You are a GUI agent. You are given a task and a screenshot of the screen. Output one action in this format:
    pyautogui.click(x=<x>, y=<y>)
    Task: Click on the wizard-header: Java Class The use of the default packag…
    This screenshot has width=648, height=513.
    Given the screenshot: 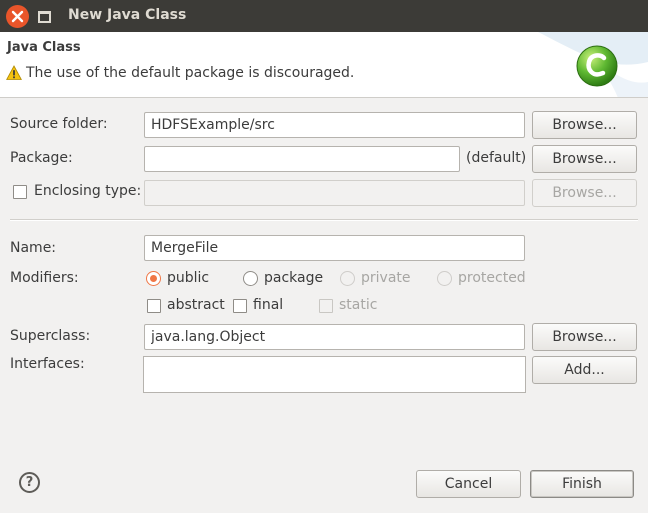 What is the action you would take?
    pyautogui.click(x=324, y=65)
    